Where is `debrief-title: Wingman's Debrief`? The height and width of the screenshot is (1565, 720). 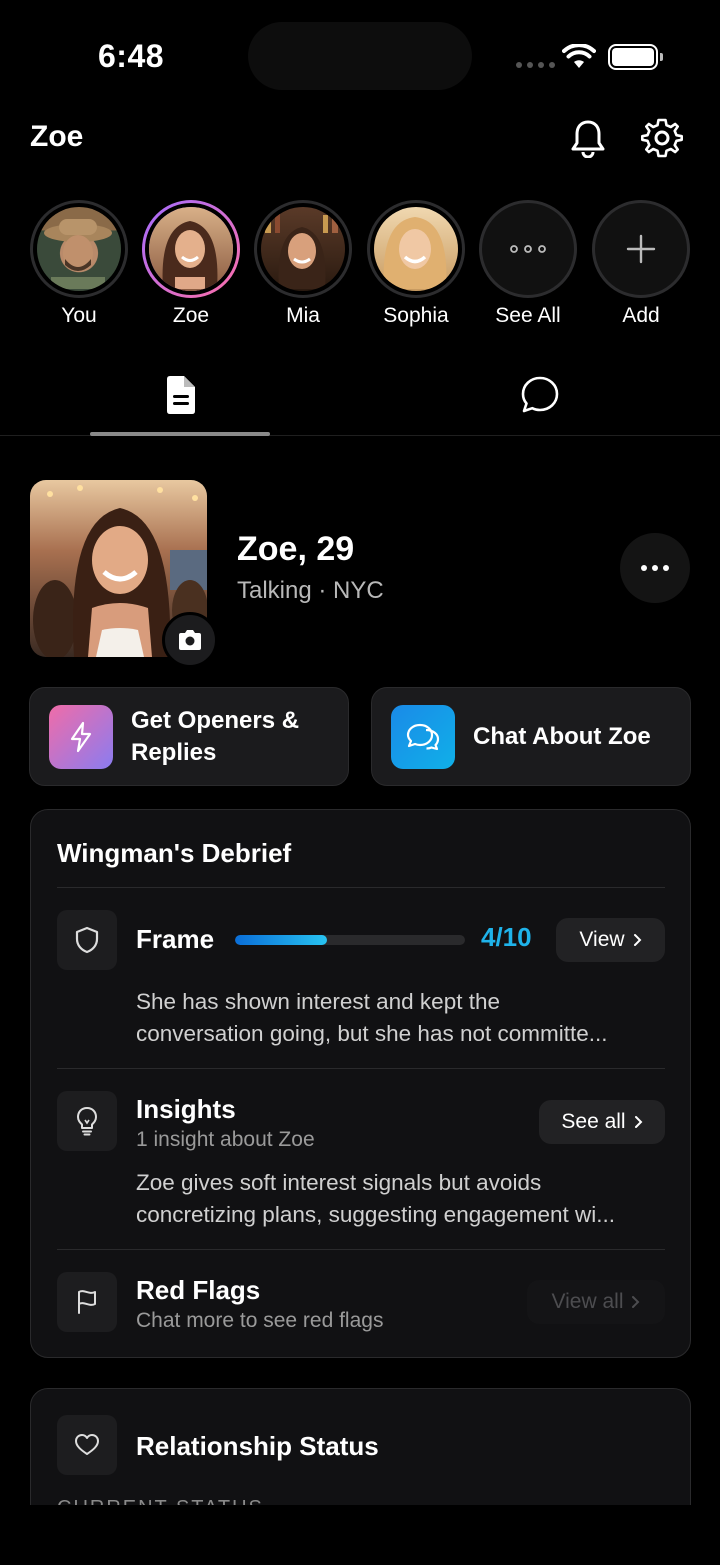
debrief-title: Wingman's Debrief is located at coordinates (174, 853).